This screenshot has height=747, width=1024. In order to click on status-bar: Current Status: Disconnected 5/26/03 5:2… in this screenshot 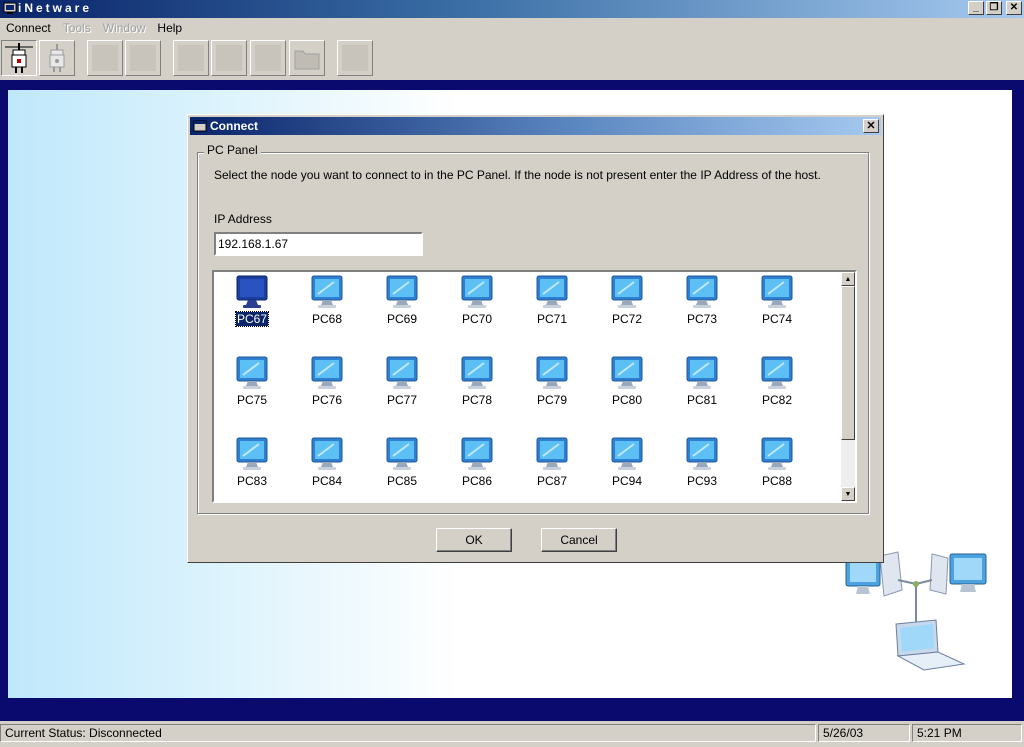, I will do `click(512, 734)`.